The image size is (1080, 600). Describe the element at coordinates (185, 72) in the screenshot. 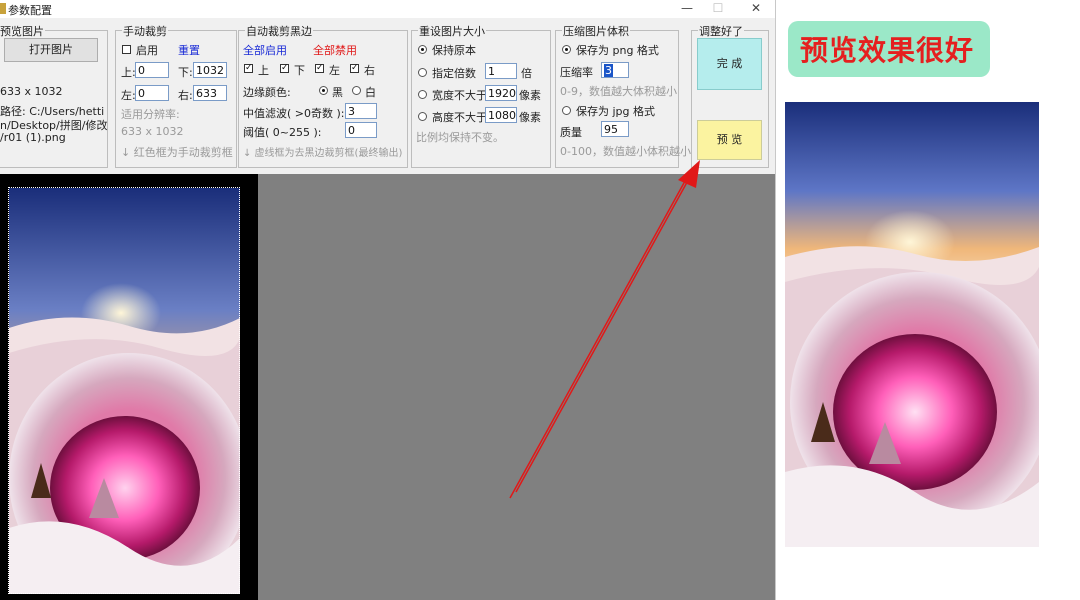

I see `bottom-label: 下:` at that location.